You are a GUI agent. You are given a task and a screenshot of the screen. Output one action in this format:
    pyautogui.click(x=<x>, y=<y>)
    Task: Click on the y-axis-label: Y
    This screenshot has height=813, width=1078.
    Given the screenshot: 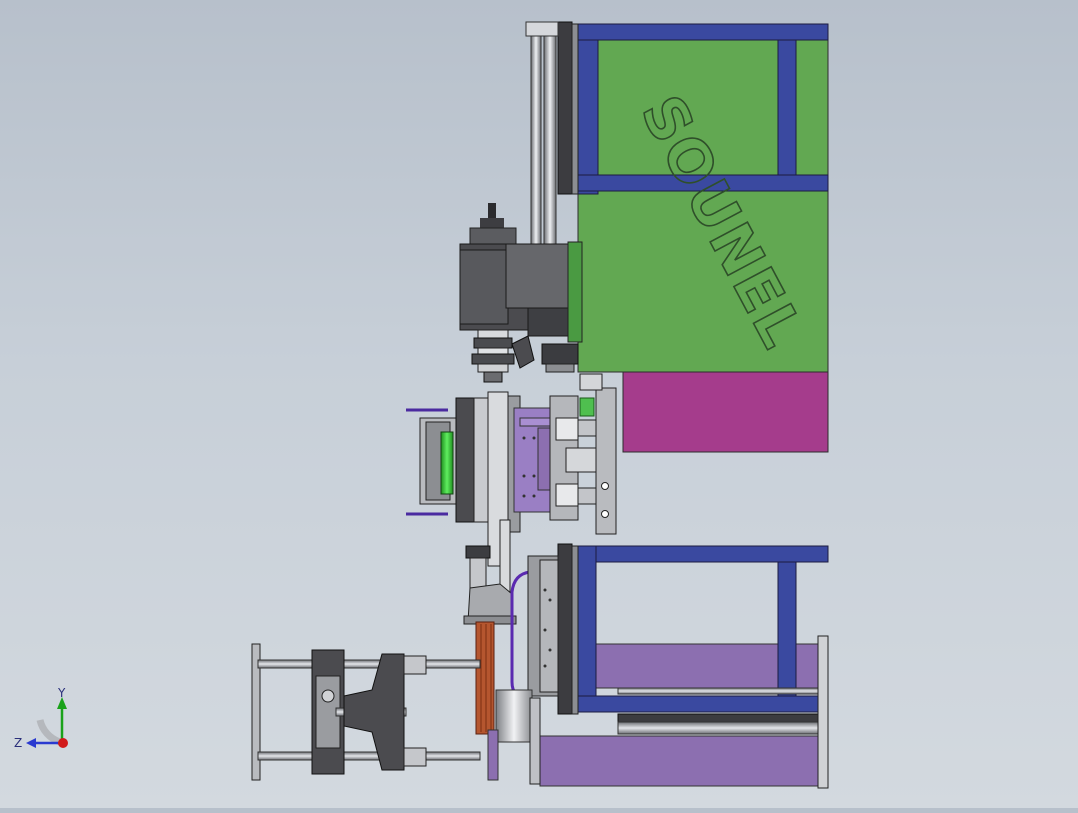 What is the action you would take?
    pyautogui.click(x=61, y=693)
    